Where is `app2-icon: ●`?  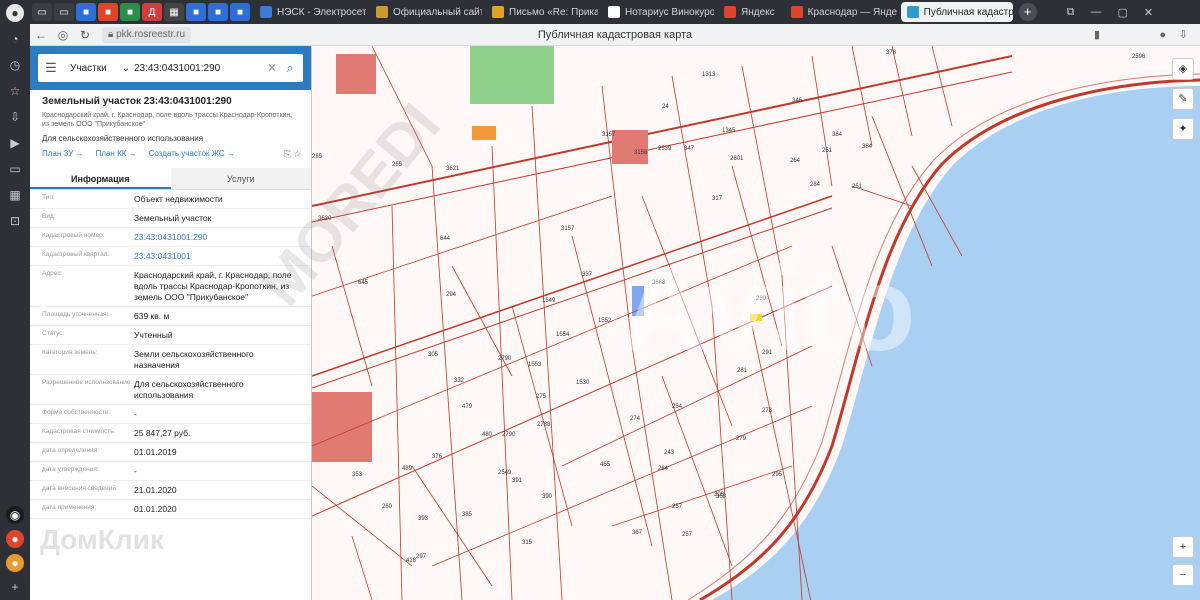 app2-icon: ● is located at coordinates (15, 563).